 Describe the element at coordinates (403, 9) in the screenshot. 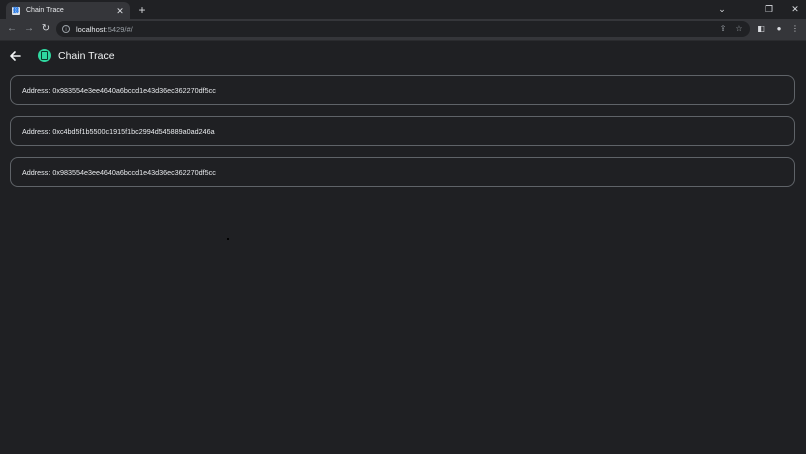

I see `tab-strip: ⛓ Chain Trace ✕ + ⌄ ❐ ✕` at that location.